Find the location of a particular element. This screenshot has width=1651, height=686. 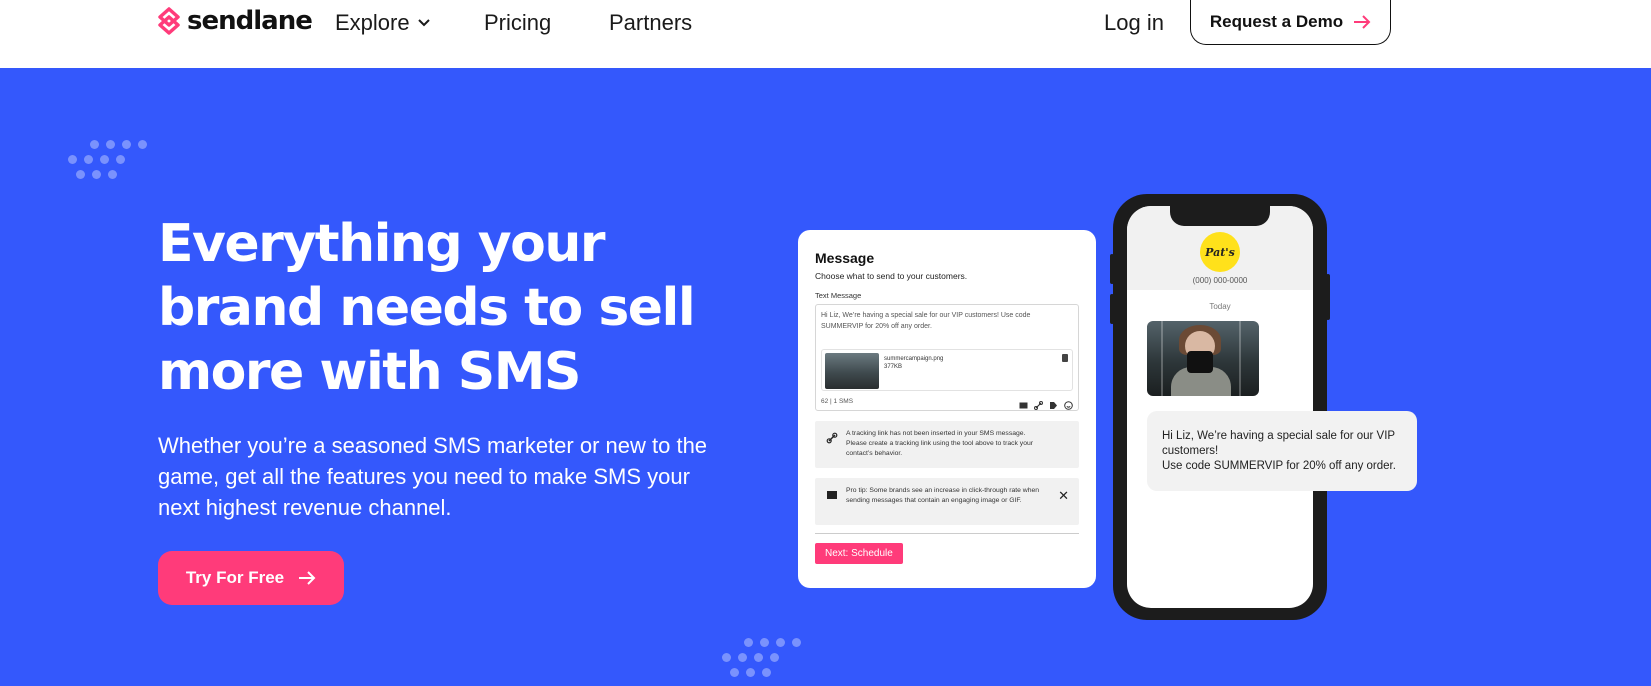

mms-photo is located at coordinates (1203, 358).